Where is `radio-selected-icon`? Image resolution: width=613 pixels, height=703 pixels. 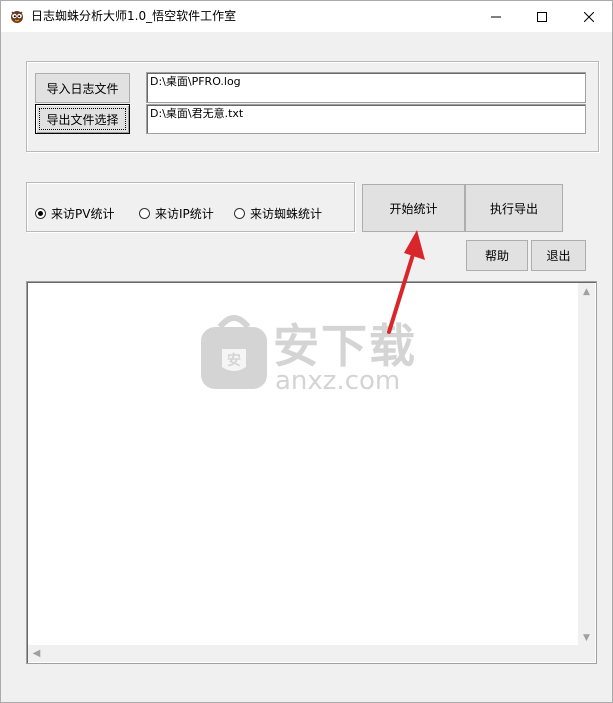 radio-selected-icon is located at coordinates (40, 213).